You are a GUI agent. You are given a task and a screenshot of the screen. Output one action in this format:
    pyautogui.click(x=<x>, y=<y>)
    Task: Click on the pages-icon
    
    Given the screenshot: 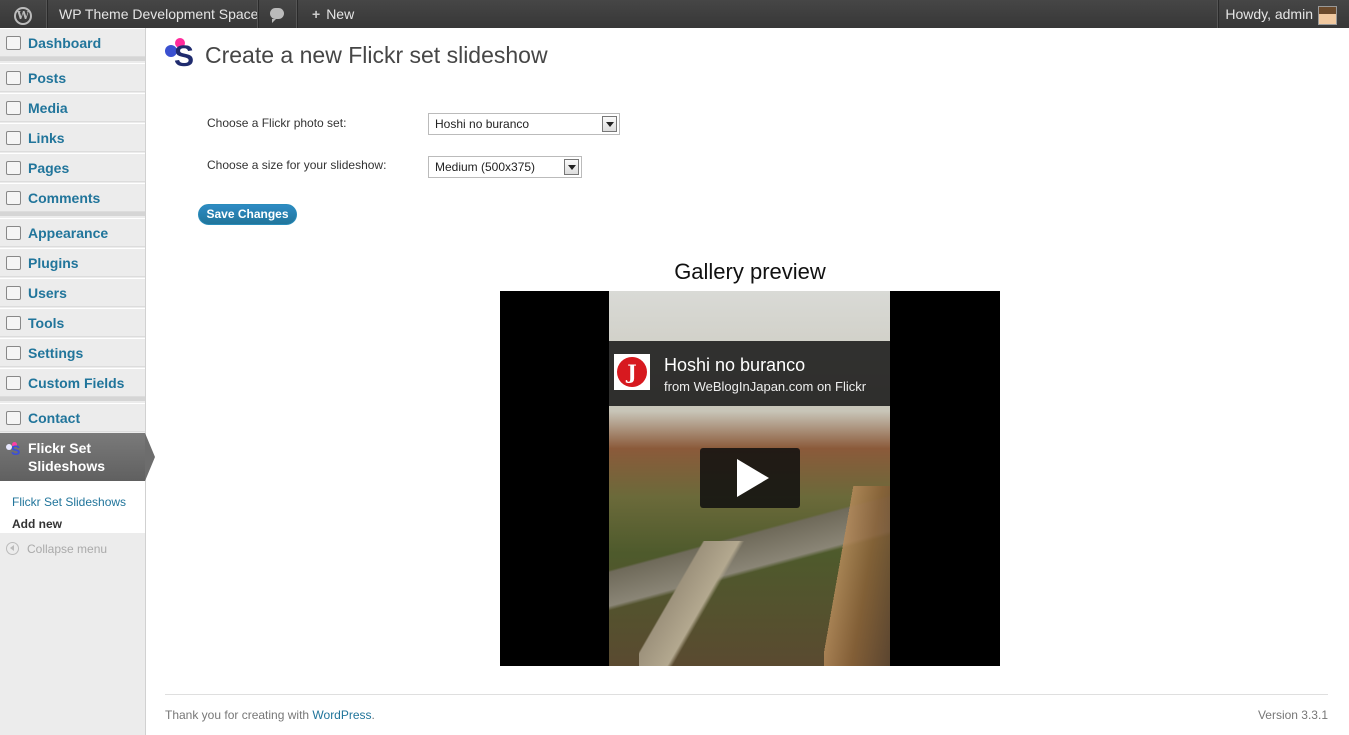 What is the action you would take?
    pyautogui.click(x=13, y=168)
    